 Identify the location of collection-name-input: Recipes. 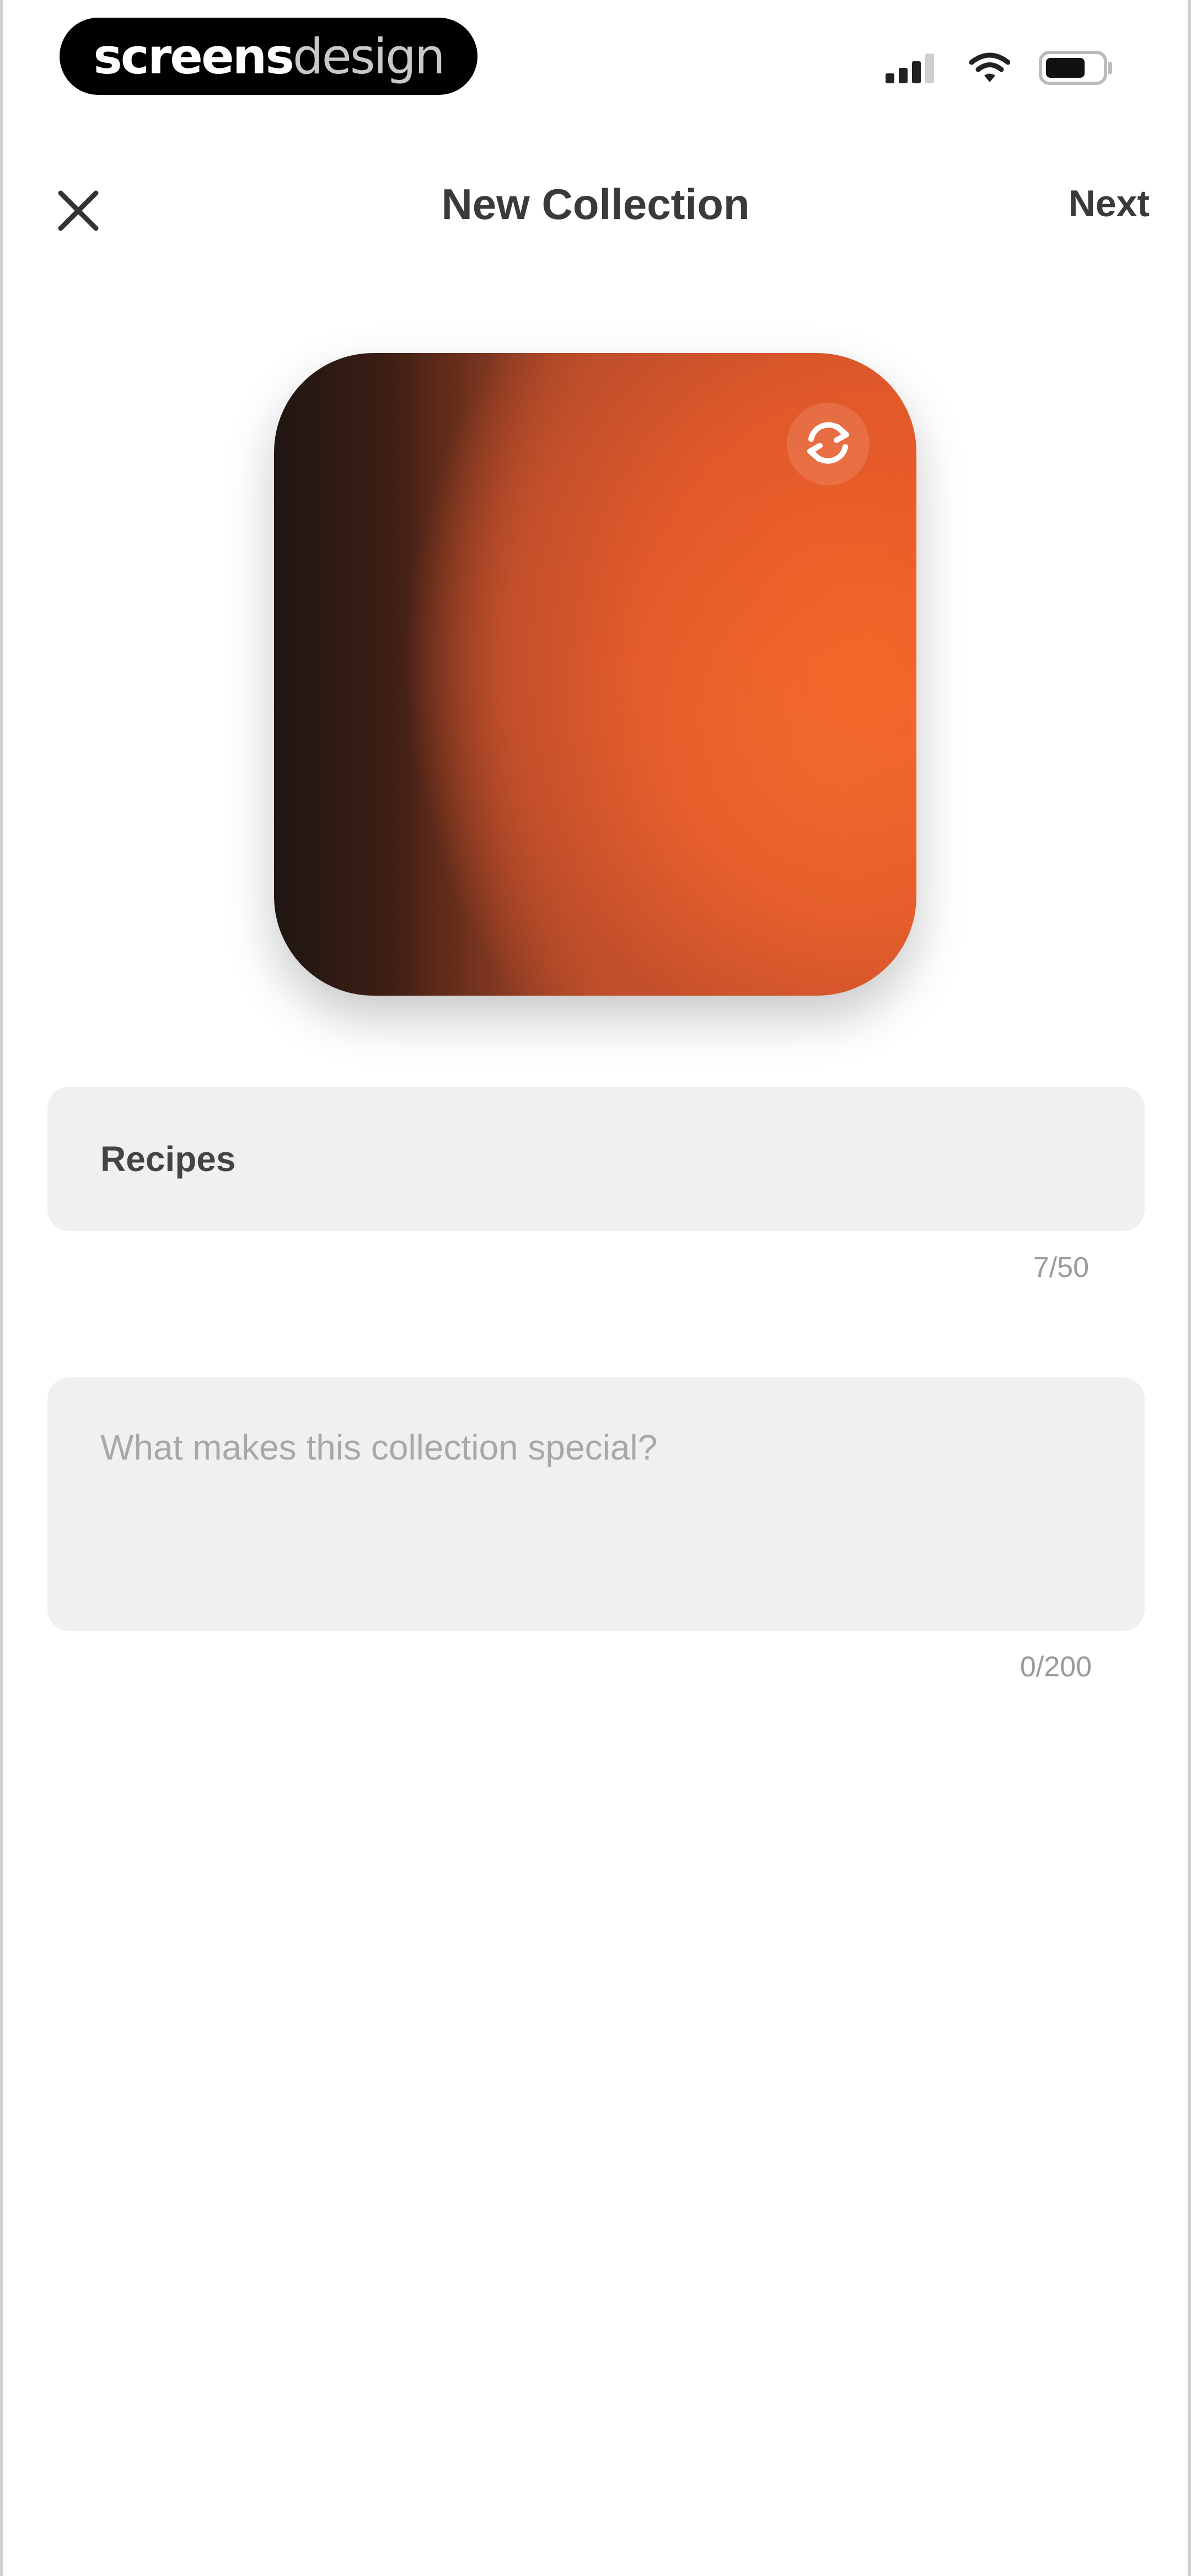
(596, 1159).